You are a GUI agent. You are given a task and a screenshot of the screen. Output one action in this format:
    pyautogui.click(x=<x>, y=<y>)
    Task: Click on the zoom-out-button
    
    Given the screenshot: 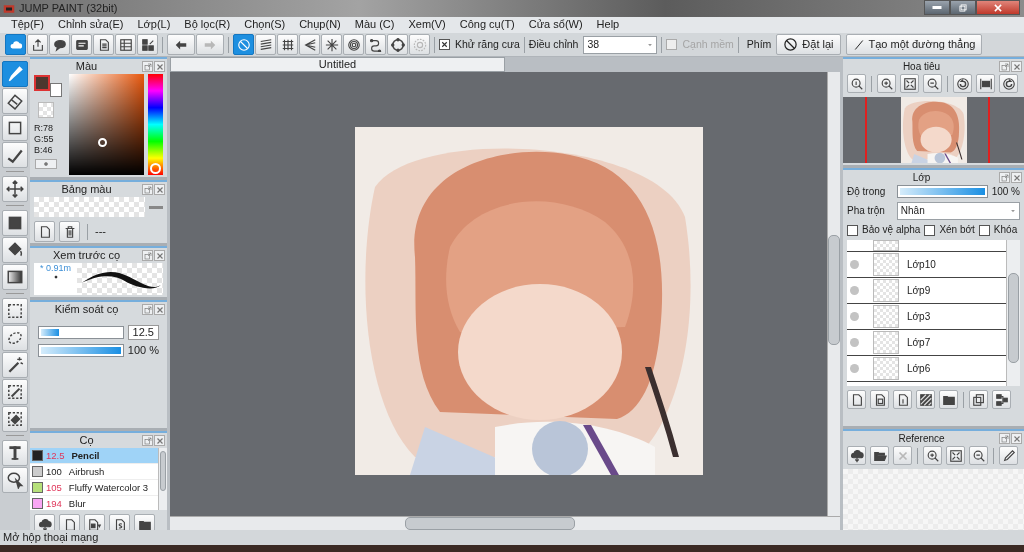 What is the action you would take?
    pyautogui.click(x=932, y=83)
    